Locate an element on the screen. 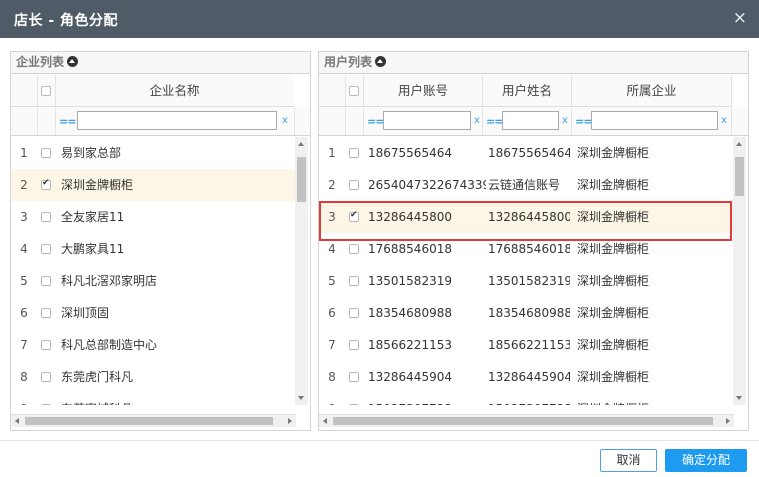 The height and width of the screenshot is (477, 759). user-name-cell: 18354680988 is located at coordinates (529, 313).